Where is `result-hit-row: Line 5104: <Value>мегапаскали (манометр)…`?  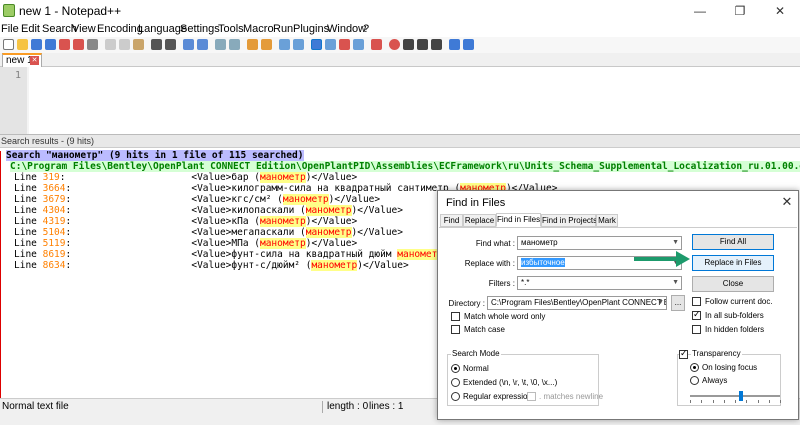 result-hit-row: Line 5104: <Value>мегапаскали (манометр)… is located at coordinates (208, 232).